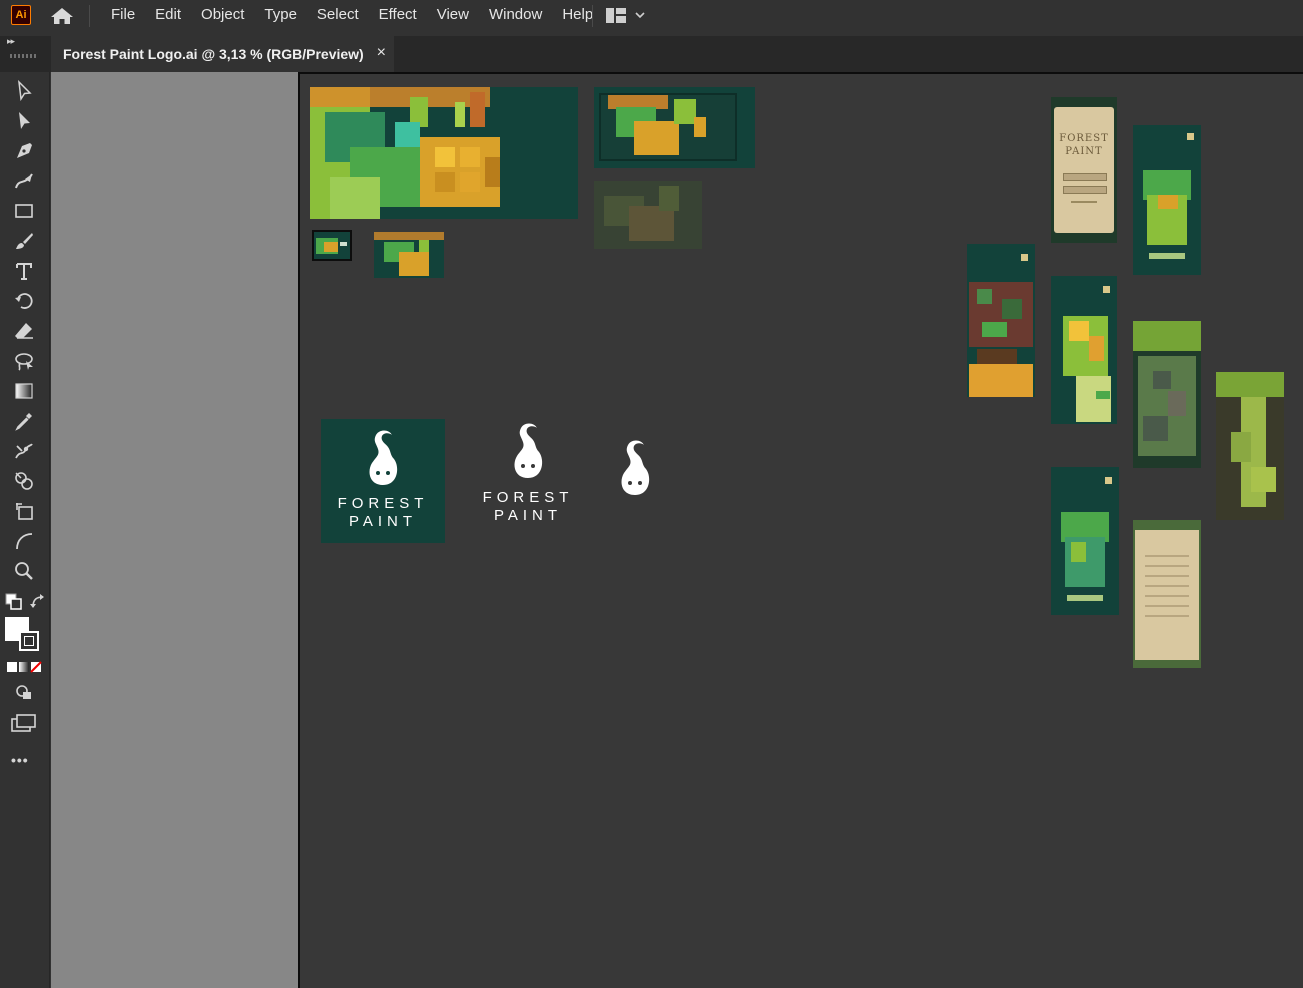 The image size is (1303, 988). Describe the element at coordinates (444, 153) in the screenshot. I see `key-art-artboard` at that location.